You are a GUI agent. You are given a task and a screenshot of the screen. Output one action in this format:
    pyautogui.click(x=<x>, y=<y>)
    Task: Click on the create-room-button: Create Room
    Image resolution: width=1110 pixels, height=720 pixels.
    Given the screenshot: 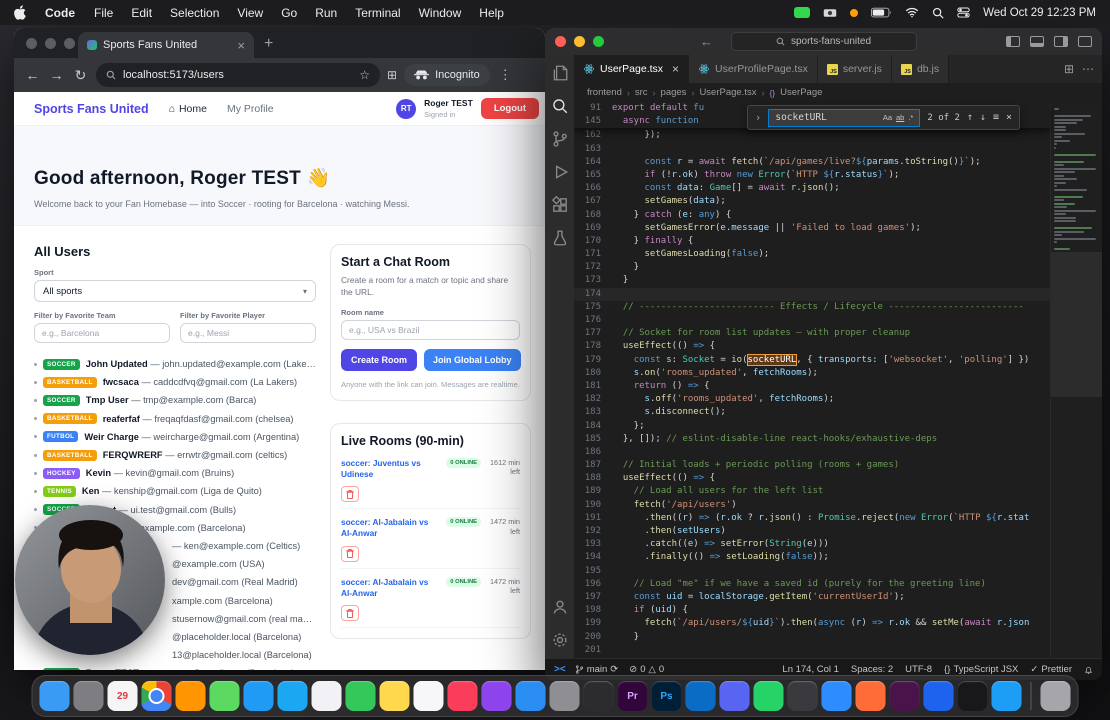 What is the action you would take?
    pyautogui.click(x=379, y=359)
    